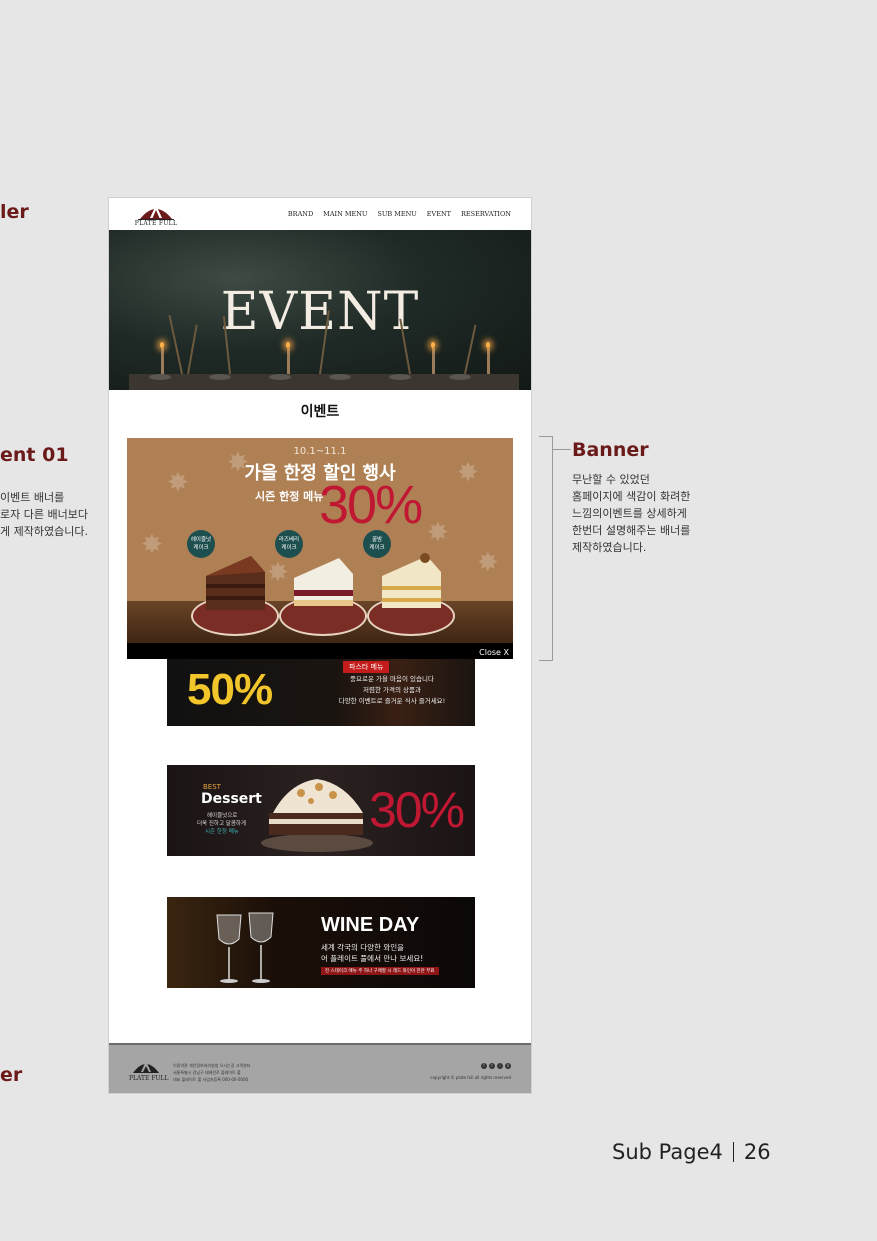  What do you see at coordinates (562, 449) in the screenshot?
I see `annotation-tick` at bounding box center [562, 449].